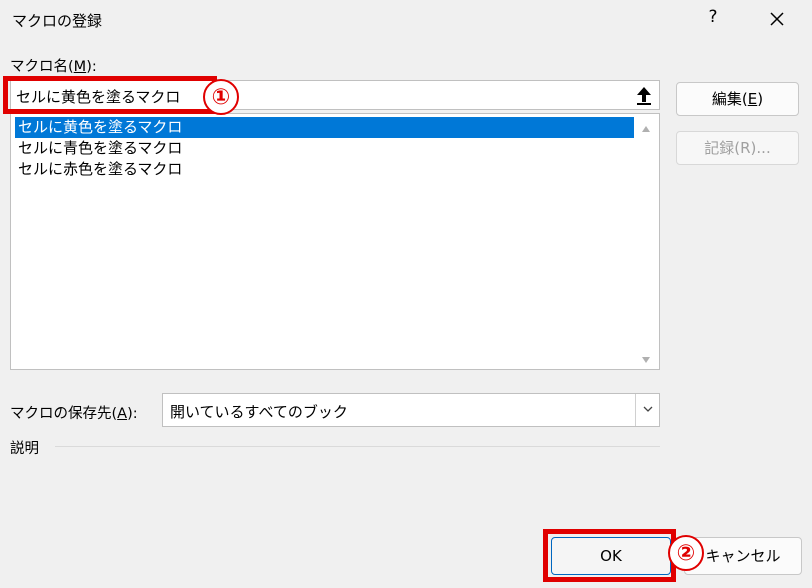 The height and width of the screenshot is (588, 812). What do you see at coordinates (53, 67) in the screenshot?
I see `macro-name-label: マクロ名(M):` at bounding box center [53, 67].